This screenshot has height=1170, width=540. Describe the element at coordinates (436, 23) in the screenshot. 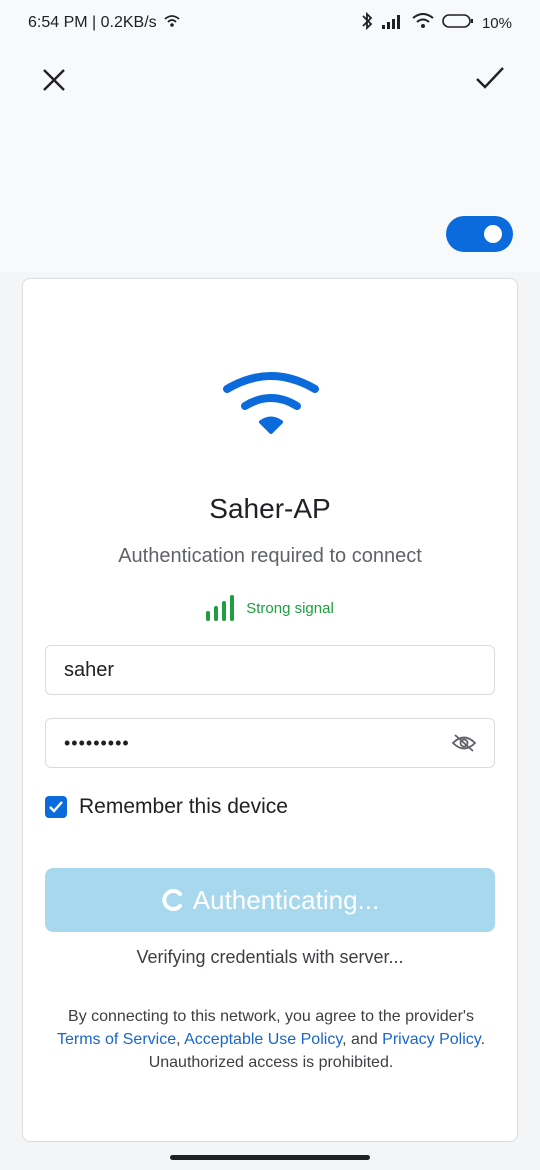

I see `status-right: 10%` at that location.